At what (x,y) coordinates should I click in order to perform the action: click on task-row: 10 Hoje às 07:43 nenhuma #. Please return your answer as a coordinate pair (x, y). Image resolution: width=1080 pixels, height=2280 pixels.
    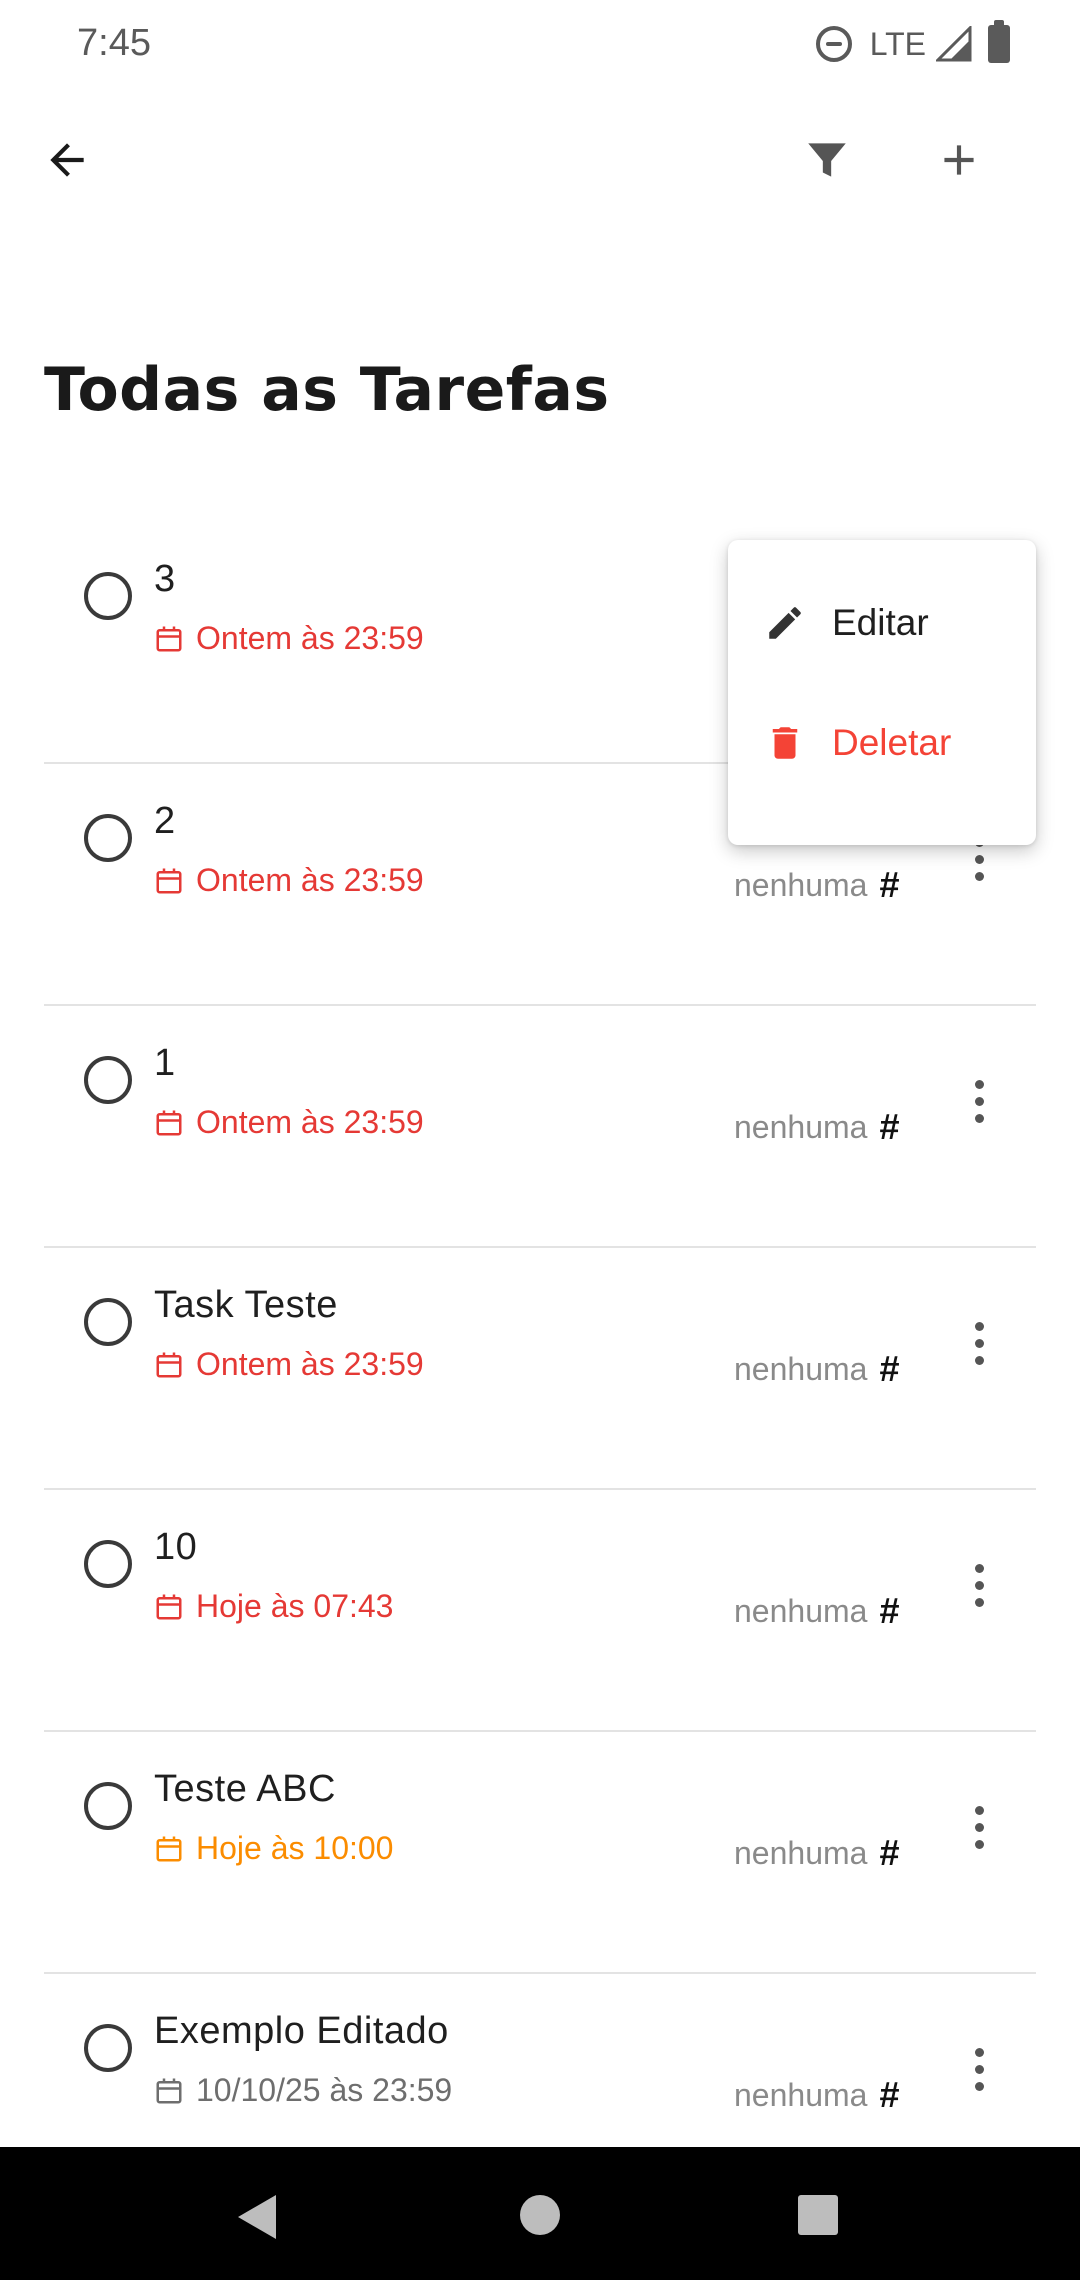
    Looking at the image, I should click on (540, 1611).